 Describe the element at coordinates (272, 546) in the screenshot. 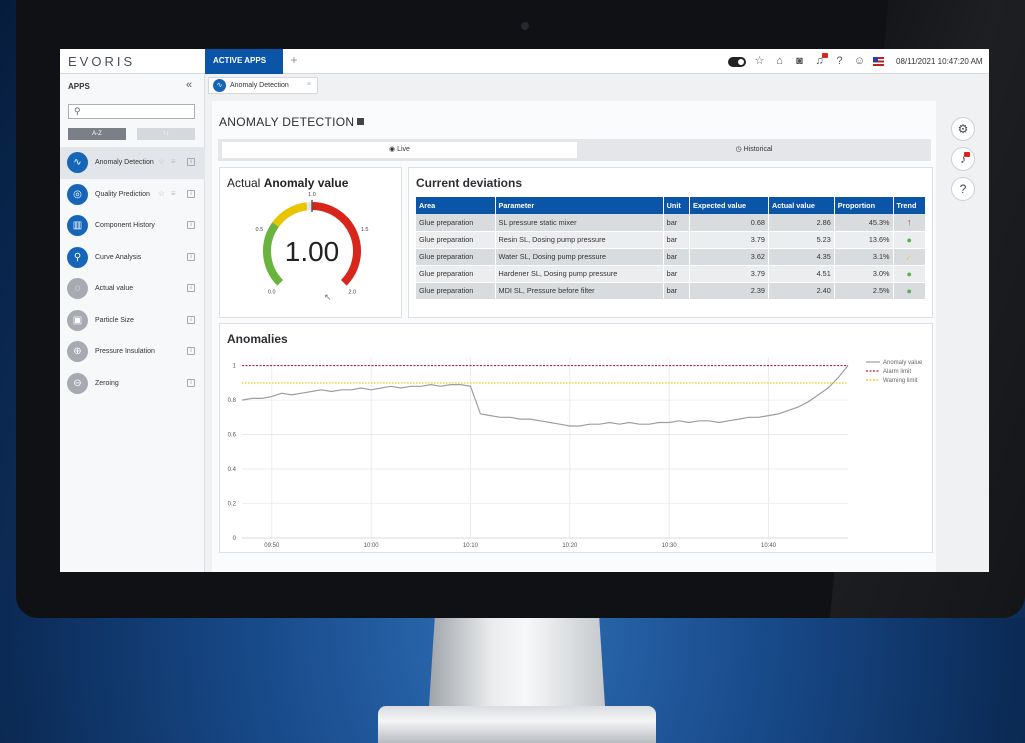

I see `x-tick-label: 09:50` at that location.